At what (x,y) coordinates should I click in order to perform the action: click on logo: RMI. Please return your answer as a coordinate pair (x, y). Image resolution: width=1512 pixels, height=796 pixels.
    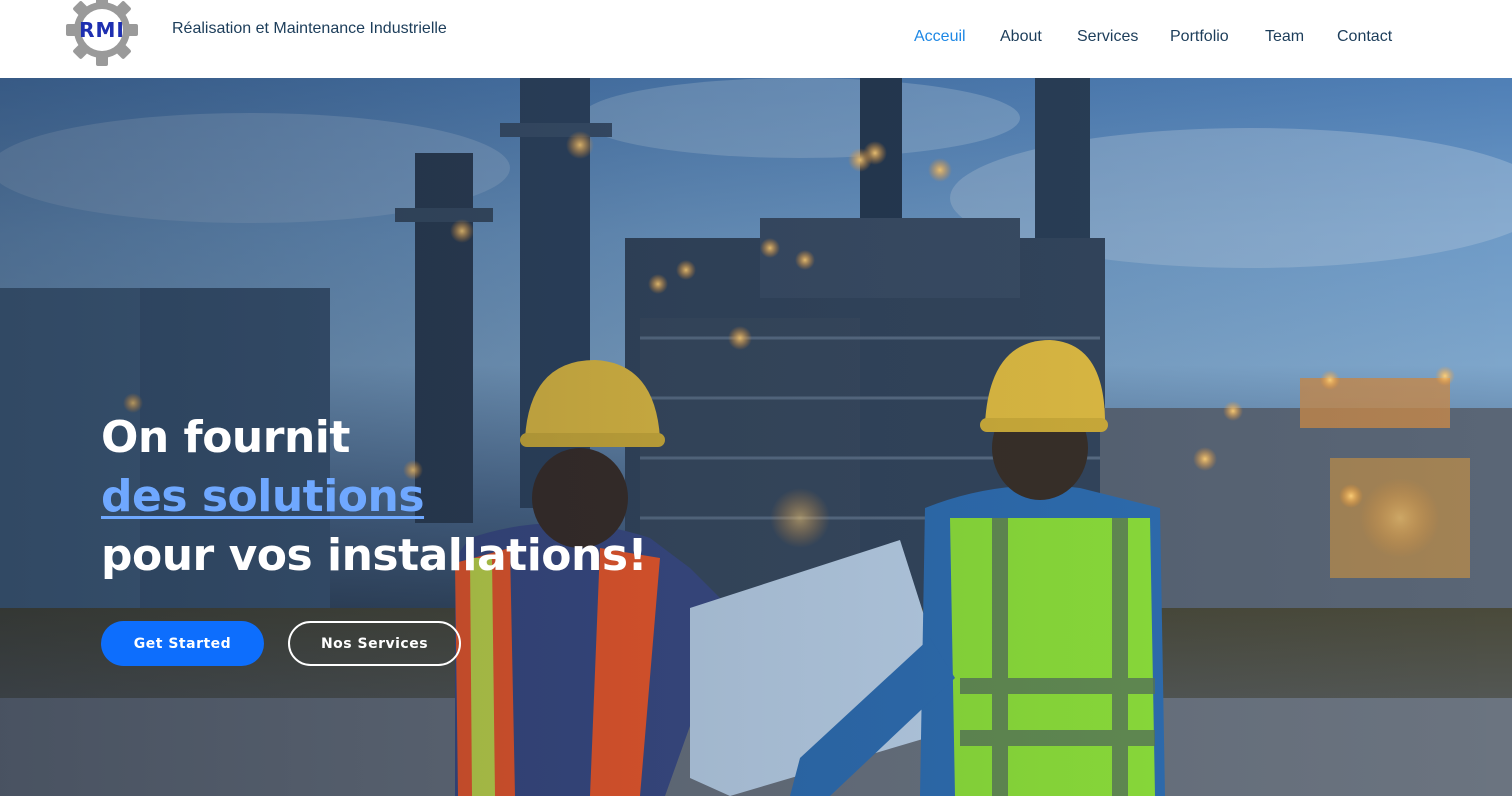
    Looking at the image, I should click on (102, 33).